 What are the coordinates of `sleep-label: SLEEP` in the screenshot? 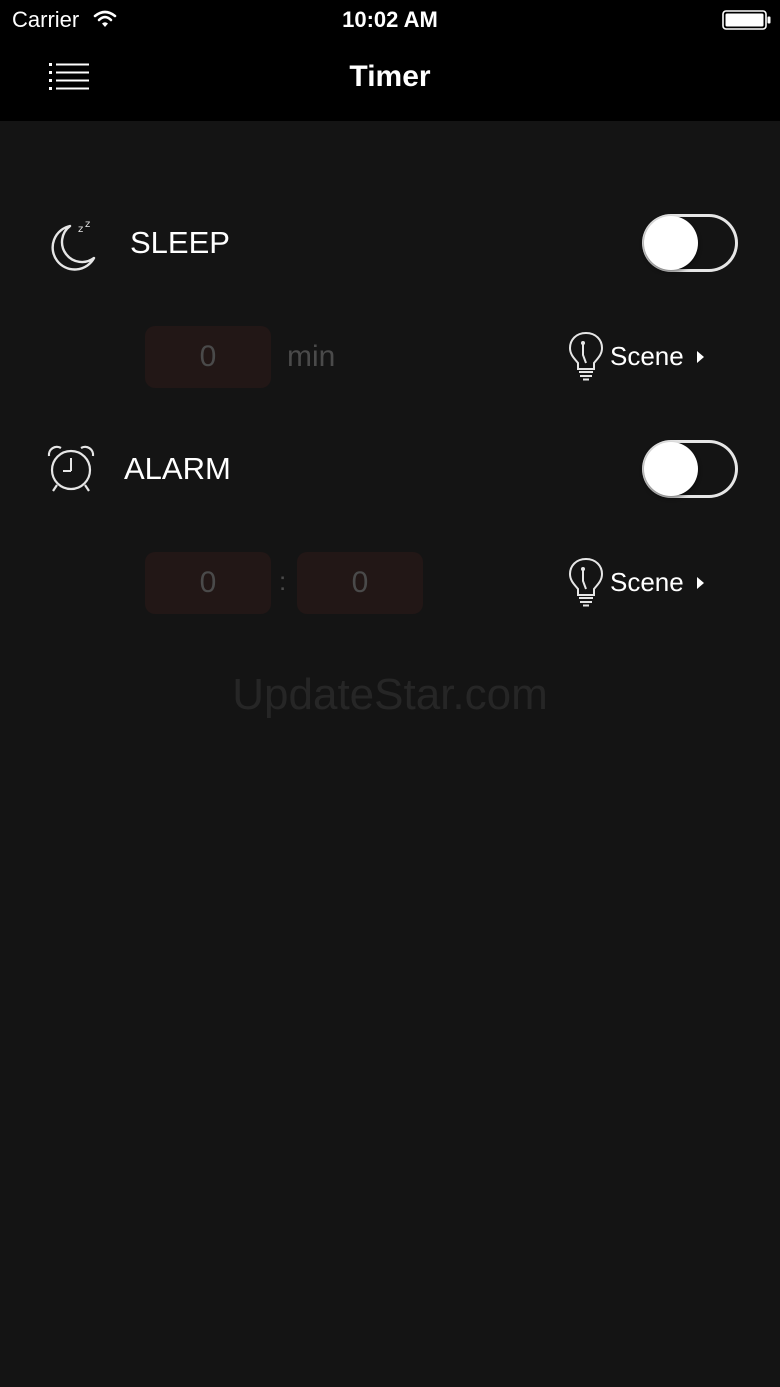 It's located at (180, 242).